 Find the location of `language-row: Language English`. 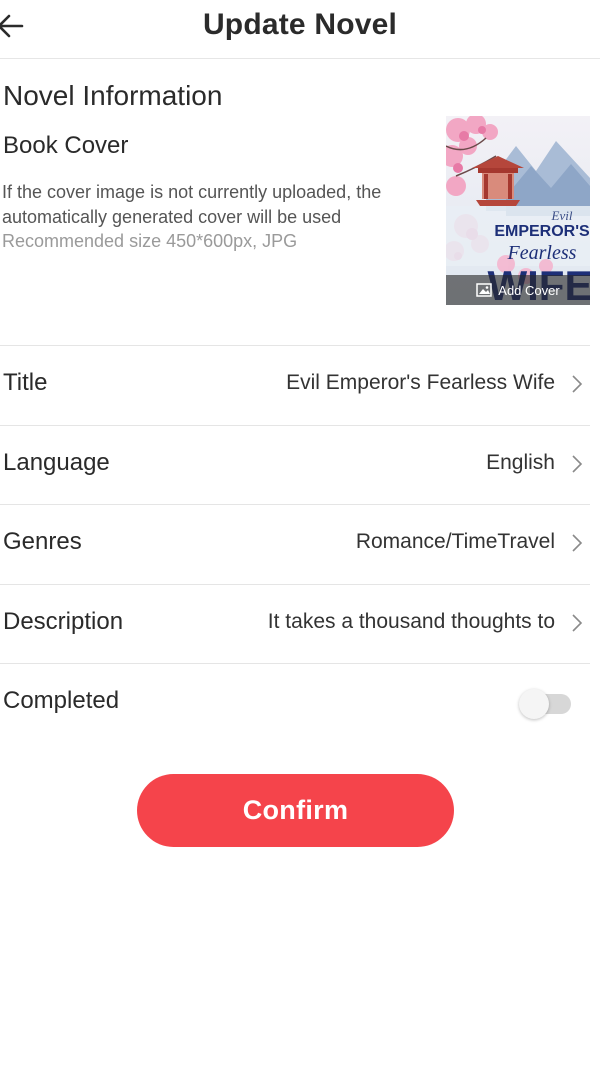

language-row: Language English is located at coordinates (295, 465).